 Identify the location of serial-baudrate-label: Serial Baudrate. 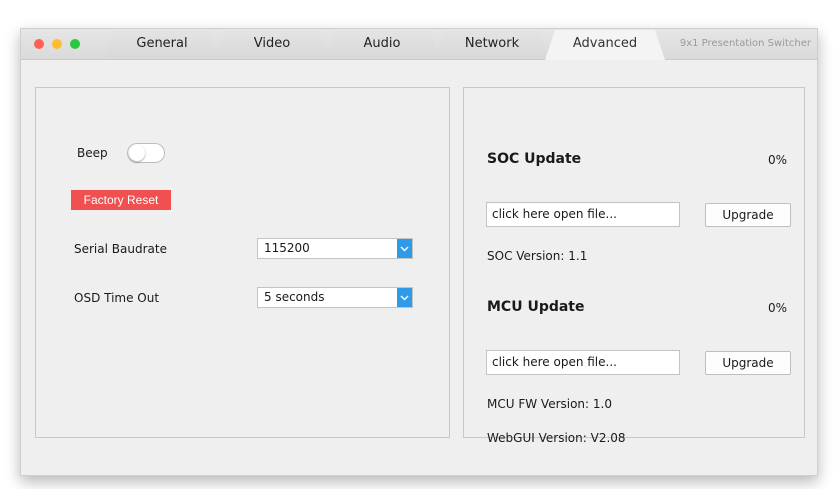
(120, 249).